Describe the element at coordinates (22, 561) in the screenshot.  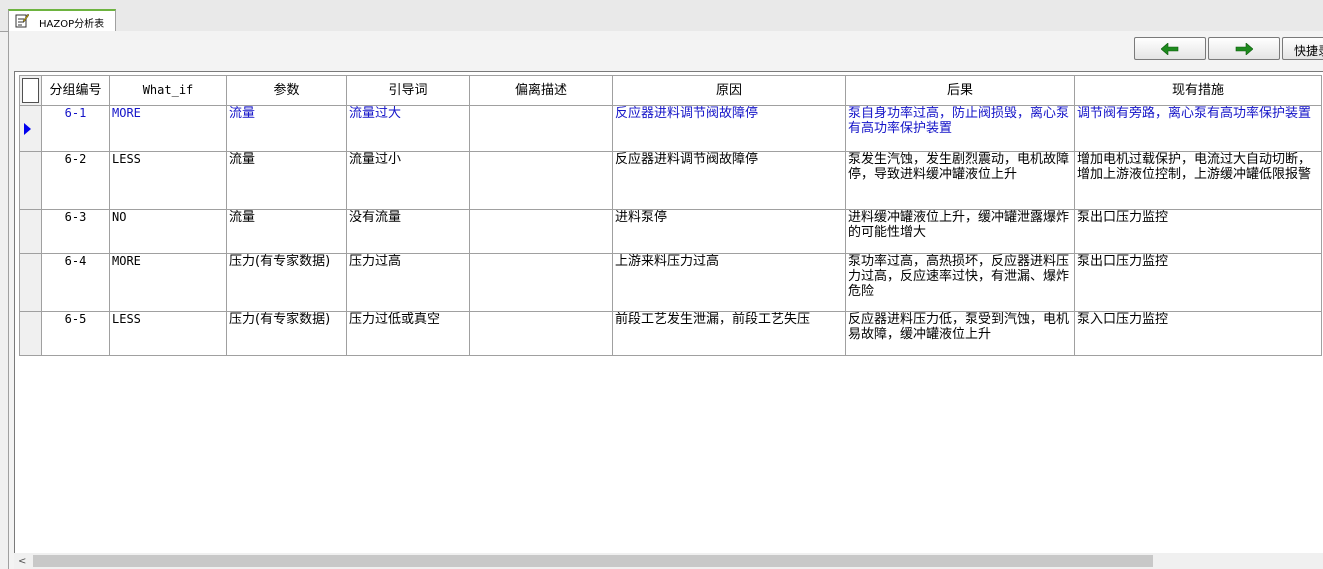
I see `scroll-left-icon: <` at that location.